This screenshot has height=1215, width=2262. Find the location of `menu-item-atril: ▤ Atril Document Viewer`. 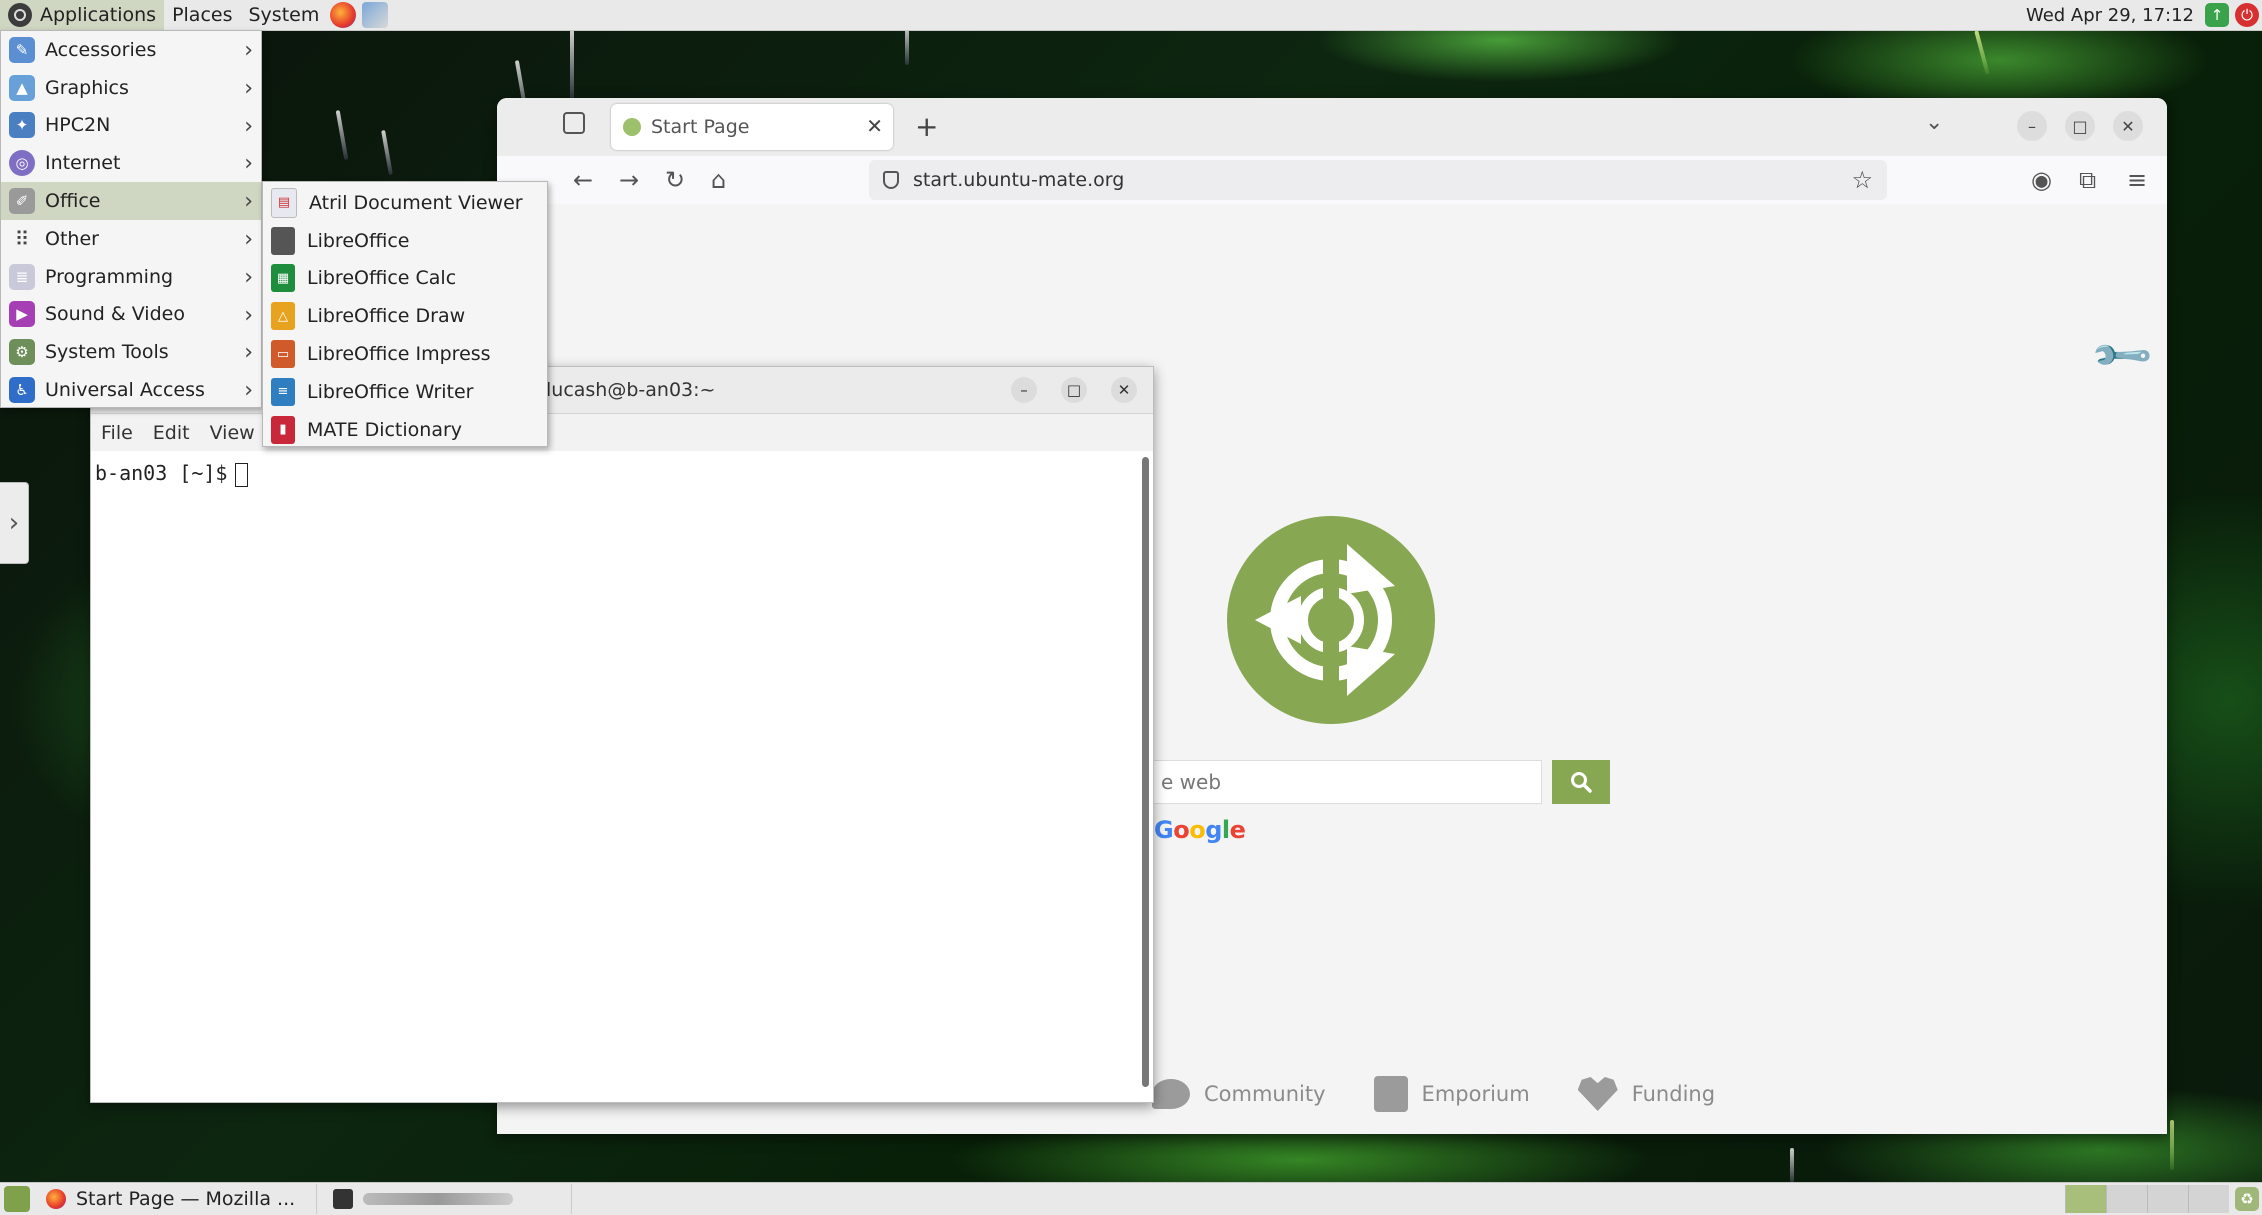

menu-item-atril: ▤ Atril Document Viewer is located at coordinates (405, 203).